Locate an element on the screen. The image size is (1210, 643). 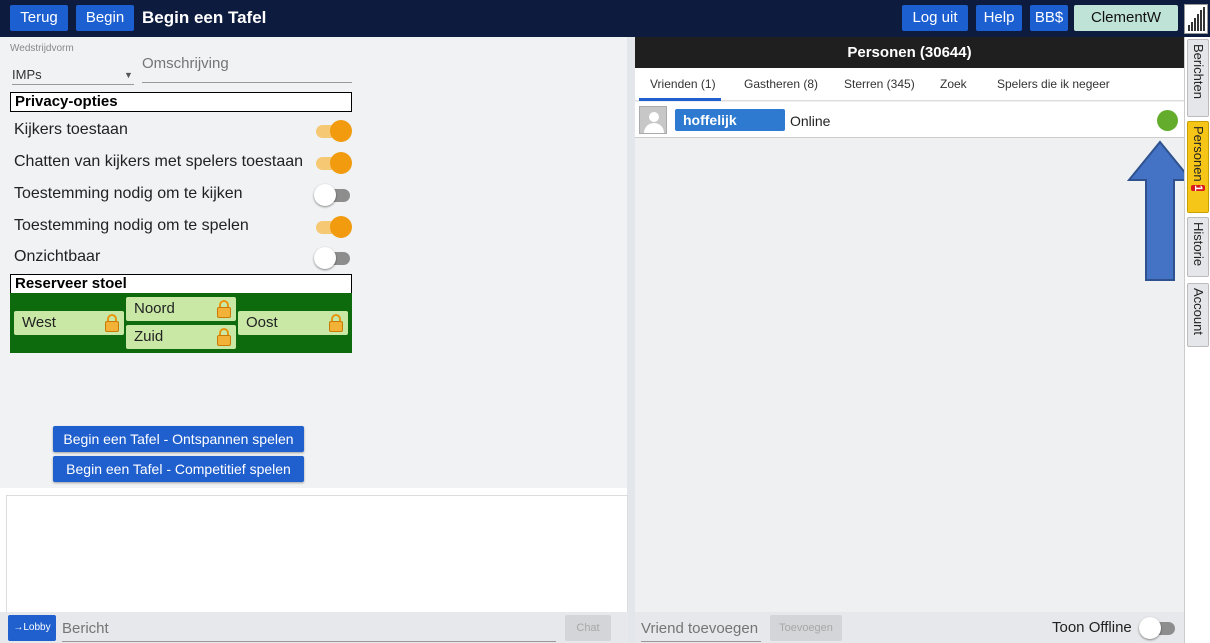
seat-north: Noord is located at coordinates (181, 309).